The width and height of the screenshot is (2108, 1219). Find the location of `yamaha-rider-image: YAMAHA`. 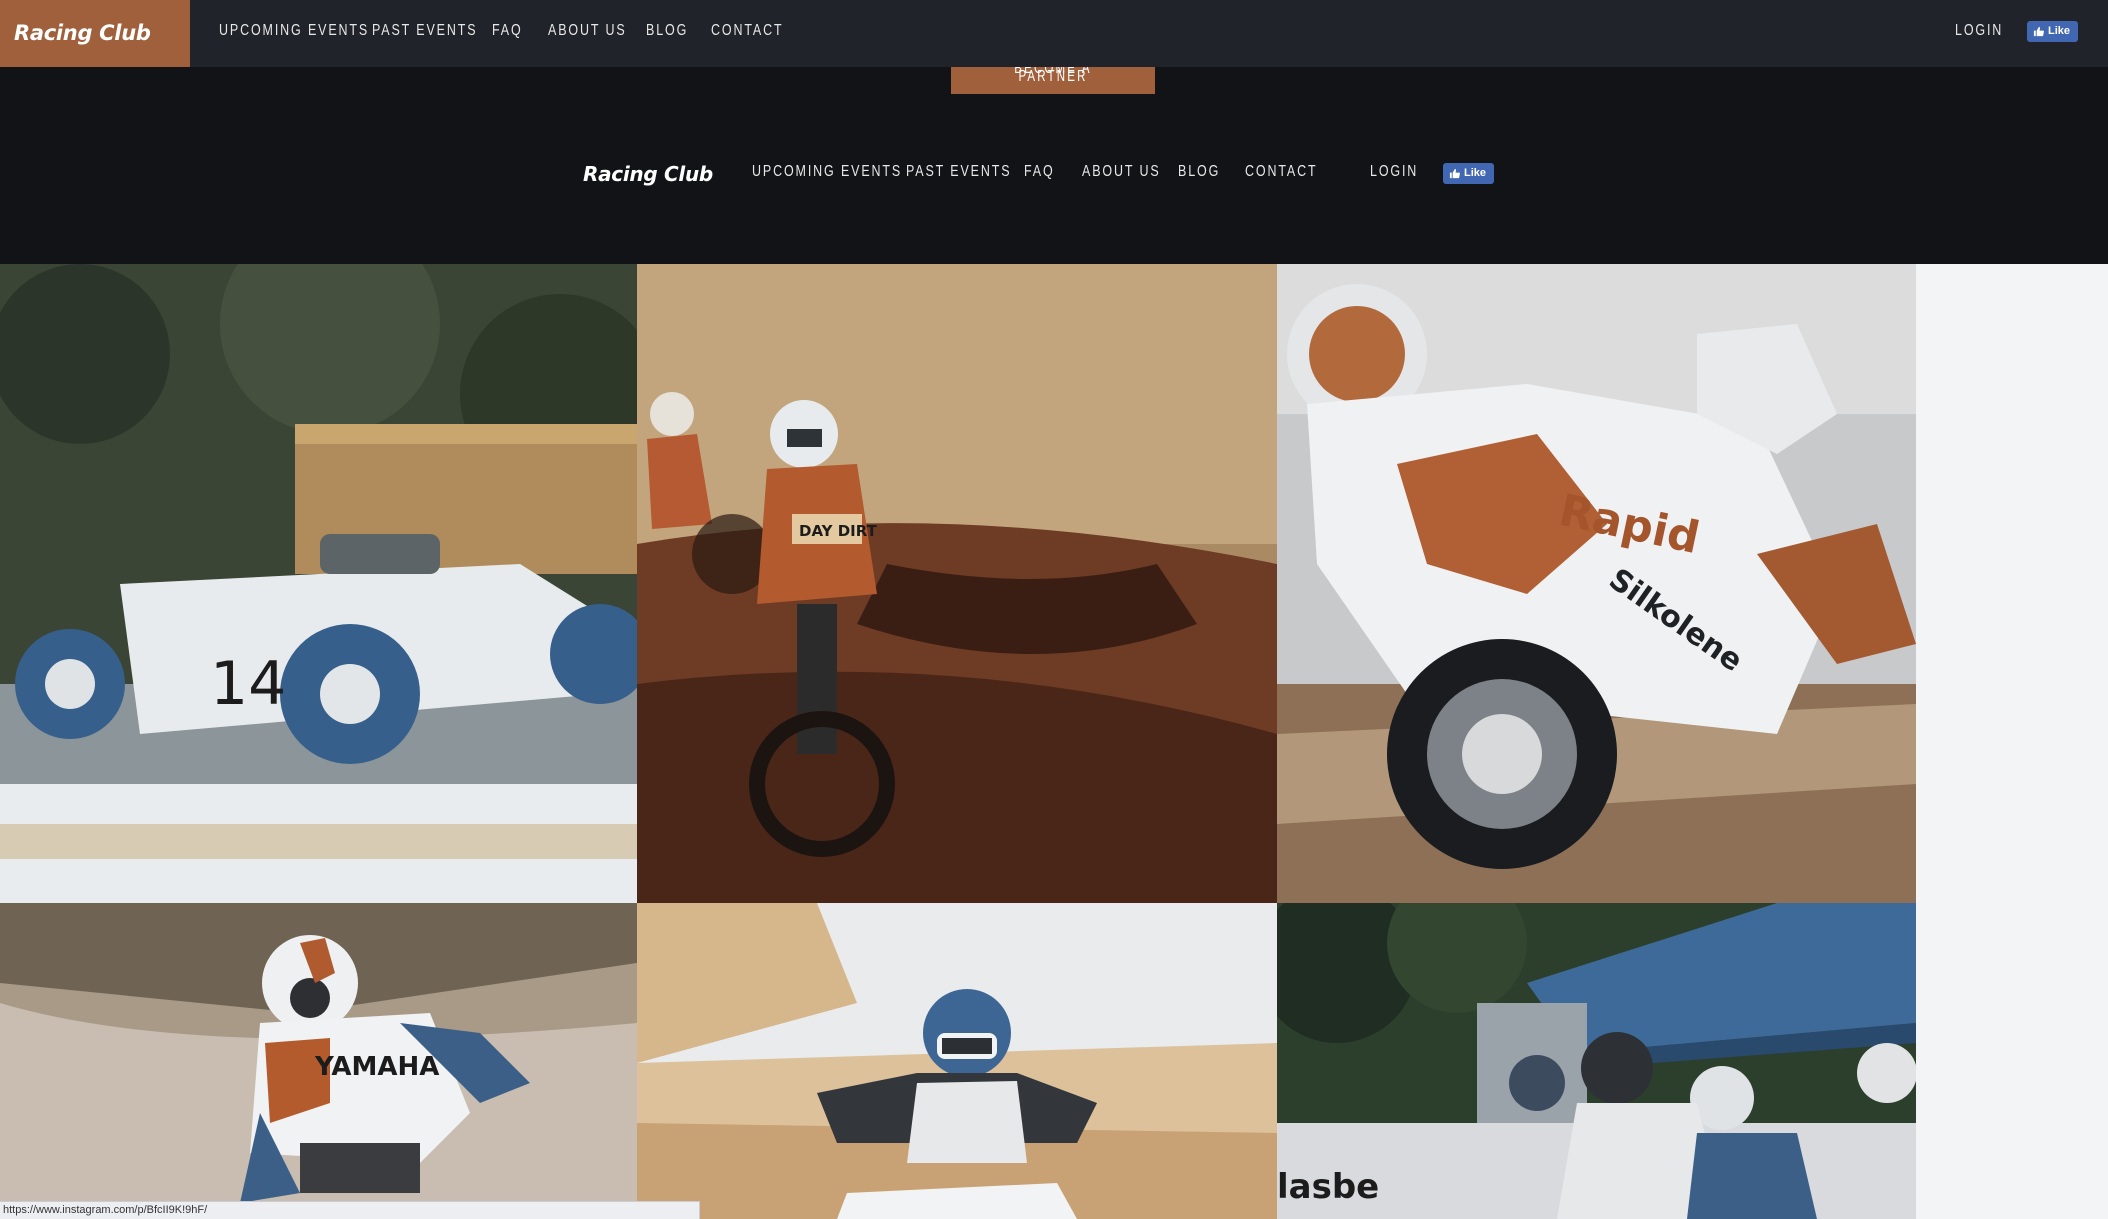

yamaha-rider-image: YAMAHA is located at coordinates (318, 1061).